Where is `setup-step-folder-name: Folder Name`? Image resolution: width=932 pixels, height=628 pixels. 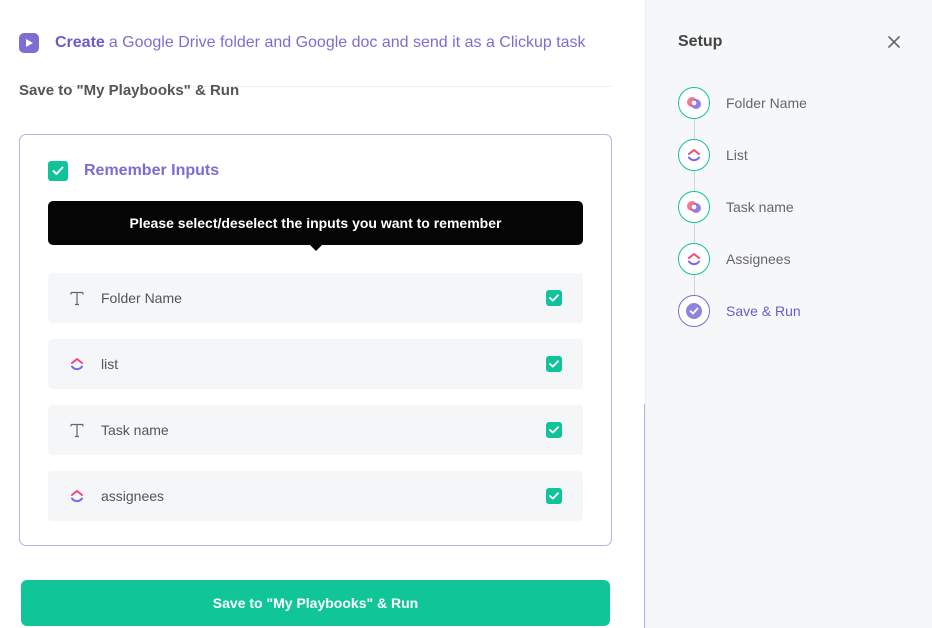 setup-step-folder-name: Folder Name is located at coordinates (742, 103).